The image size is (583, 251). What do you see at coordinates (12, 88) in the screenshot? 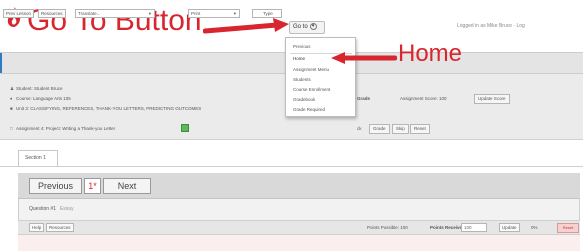
I see `user-icon: ♟` at bounding box center [12, 88].